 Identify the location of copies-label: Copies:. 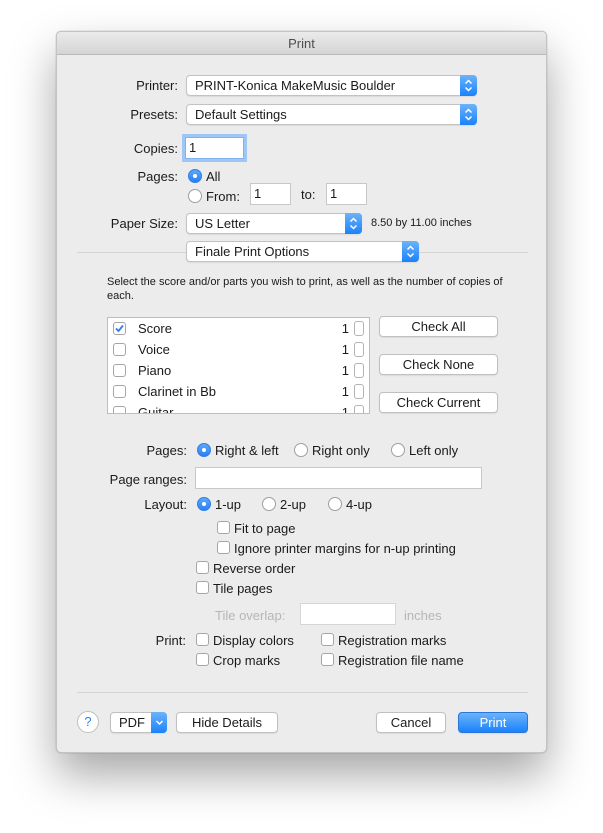
(155, 148).